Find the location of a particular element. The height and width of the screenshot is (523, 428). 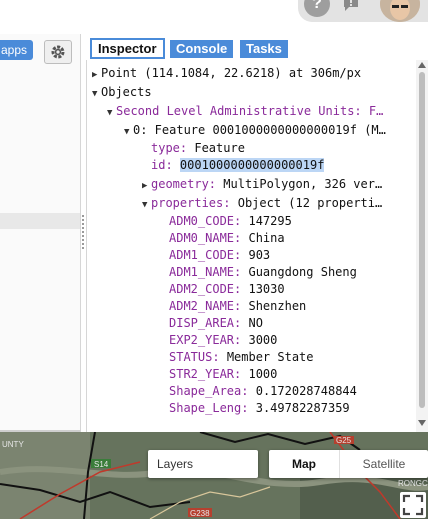

property-key: ADM1_CODE: is located at coordinates (205, 255).